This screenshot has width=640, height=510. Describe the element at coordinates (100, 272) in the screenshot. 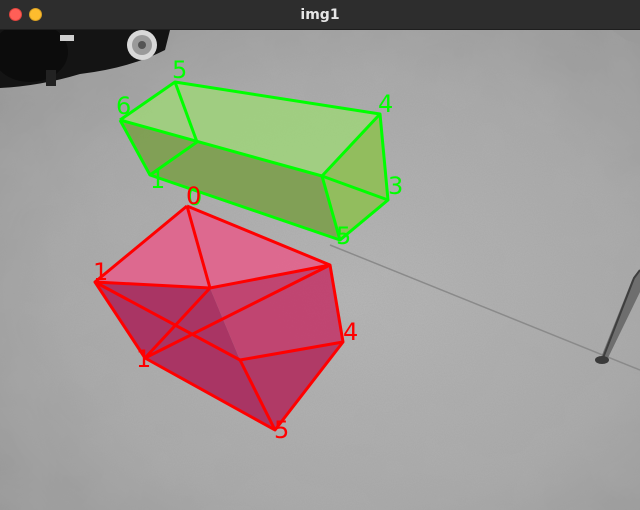

I see `red-label-left: 1` at that location.